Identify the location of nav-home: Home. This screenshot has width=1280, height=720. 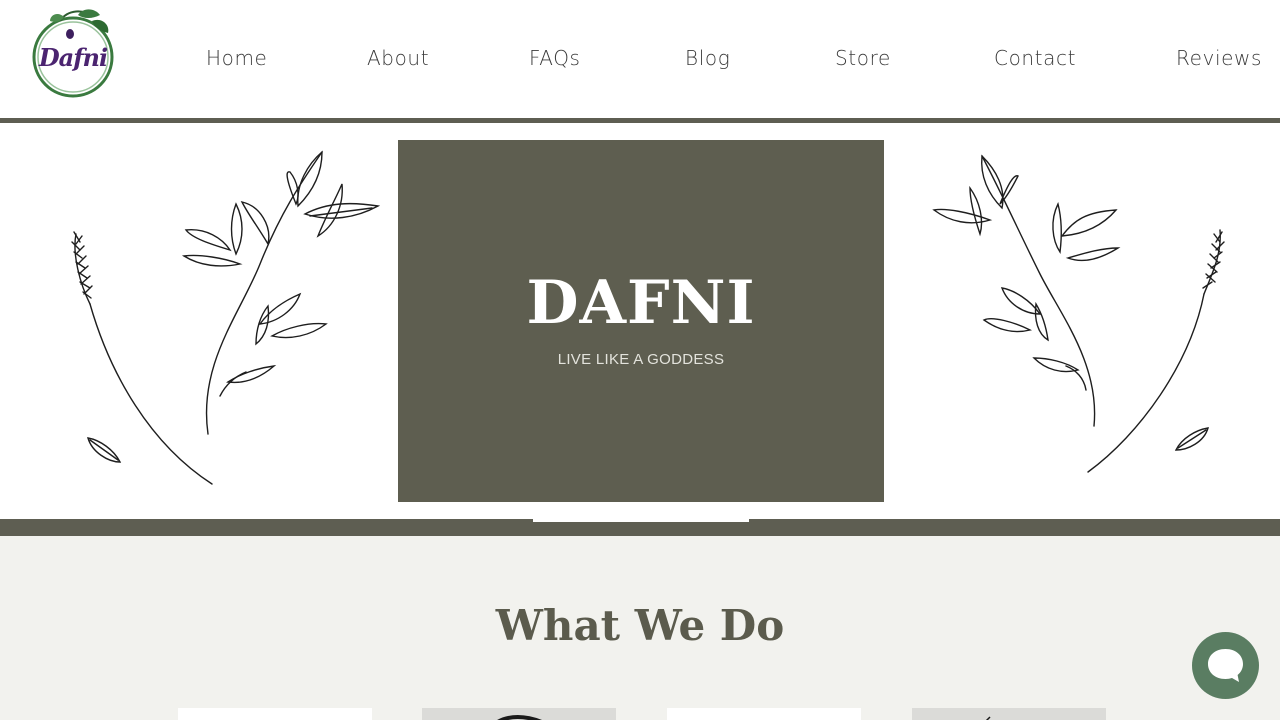
(236, 58).